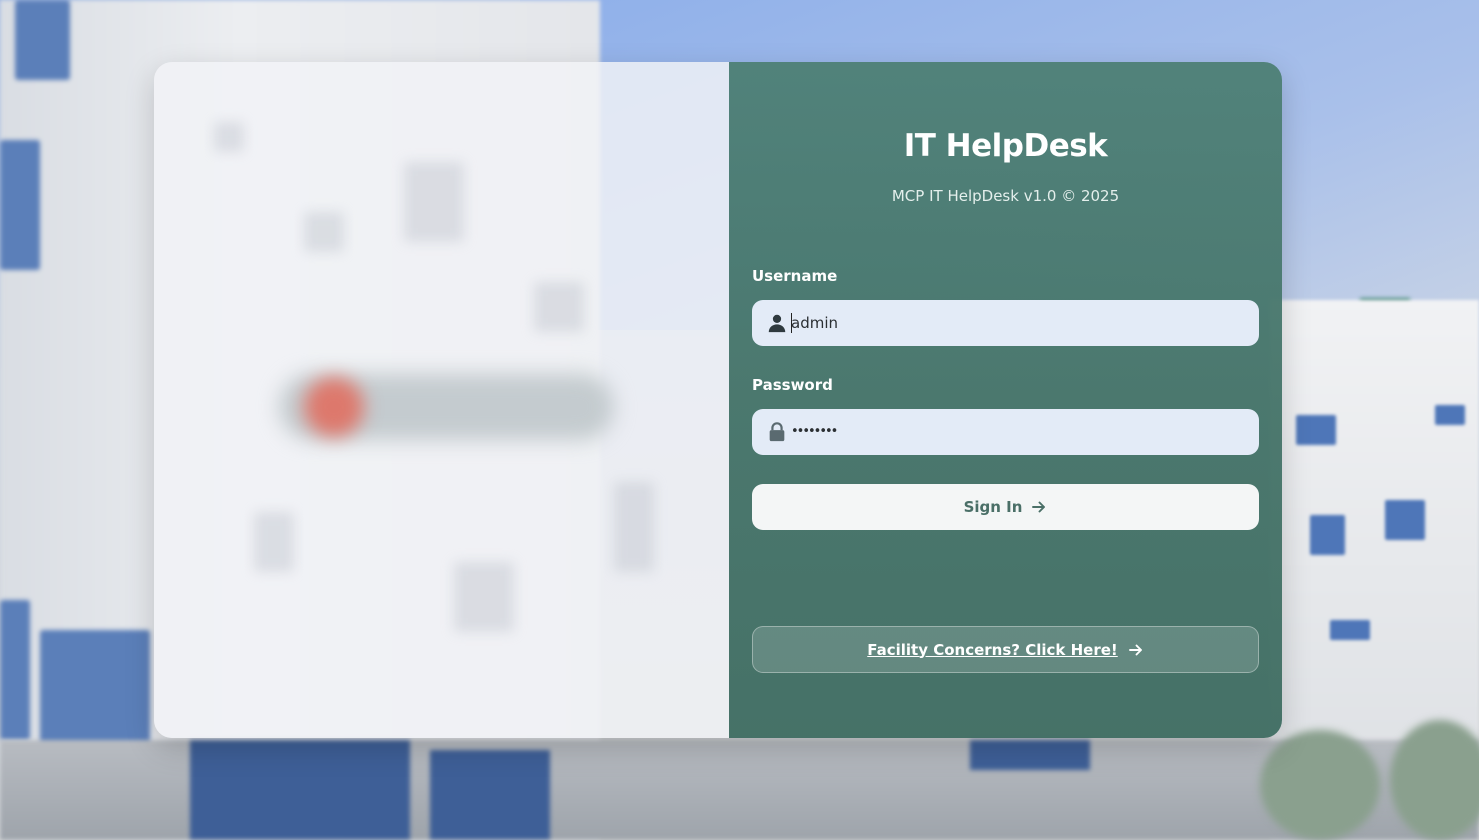  Describe the element at coordinates (792, 385) in the screenshot. I see `password-label: Password` at that location.